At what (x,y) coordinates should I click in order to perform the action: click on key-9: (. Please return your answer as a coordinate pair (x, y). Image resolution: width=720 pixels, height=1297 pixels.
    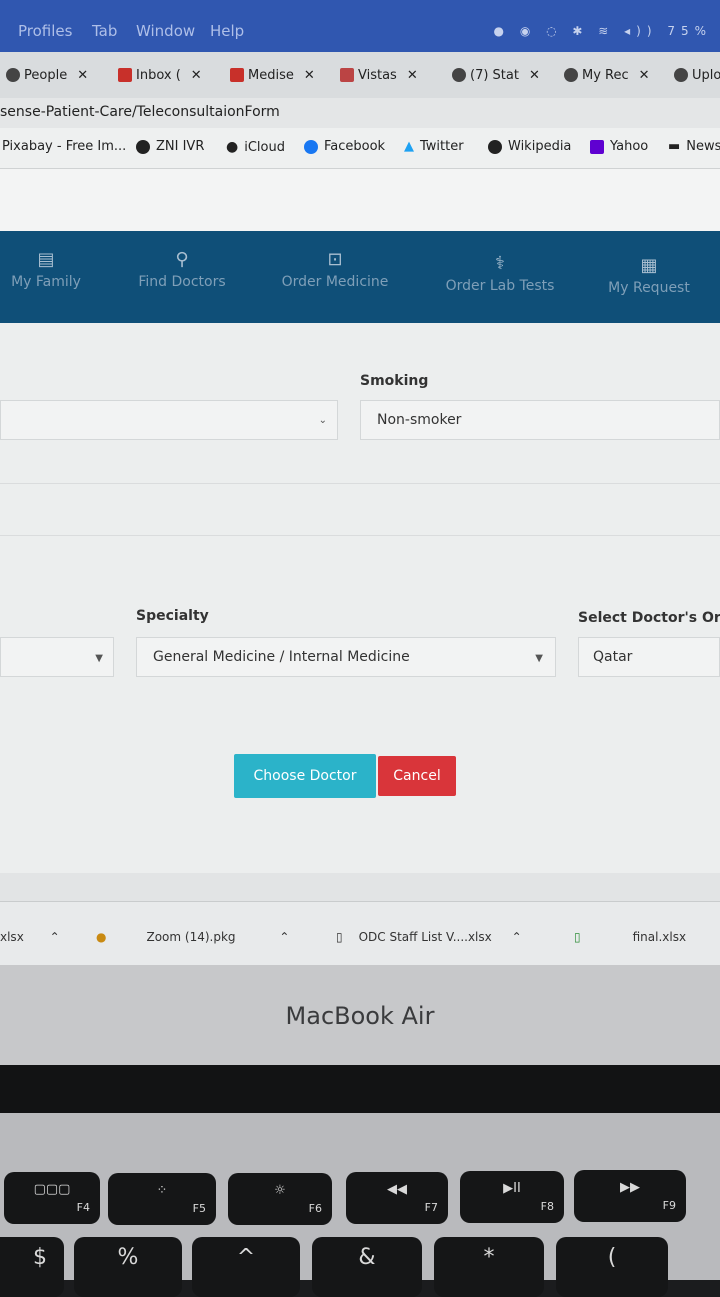
    Looking at the image, I should click on (612, 1267).